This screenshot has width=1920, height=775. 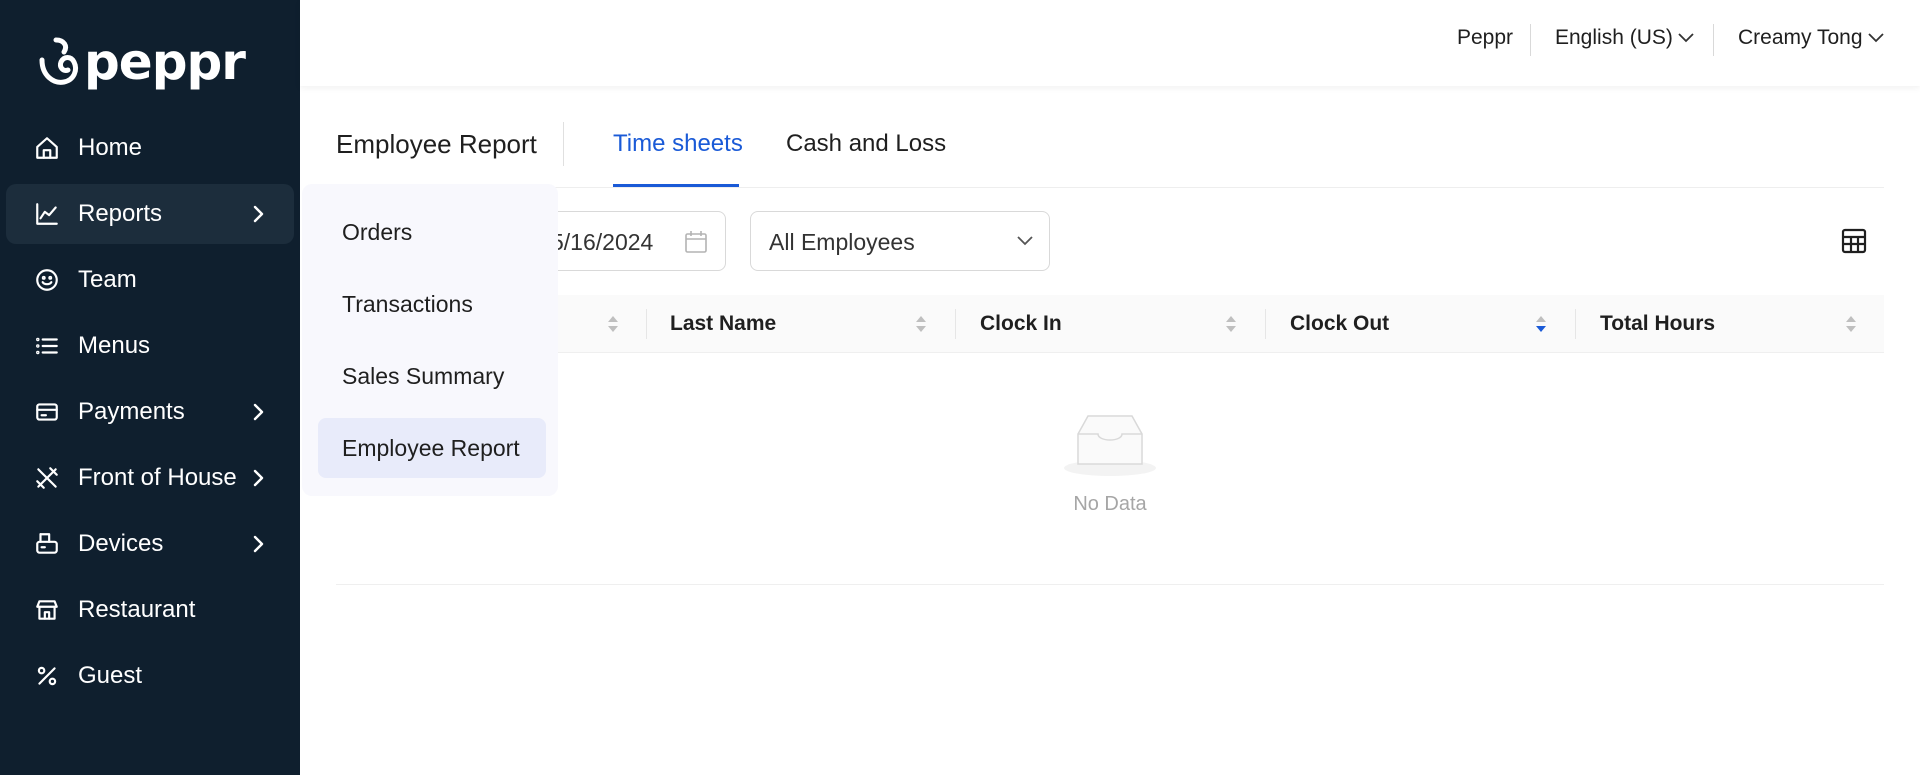 I want to click on sidebar-item-front-of-house: Front of House, so click(x=150, y=478).